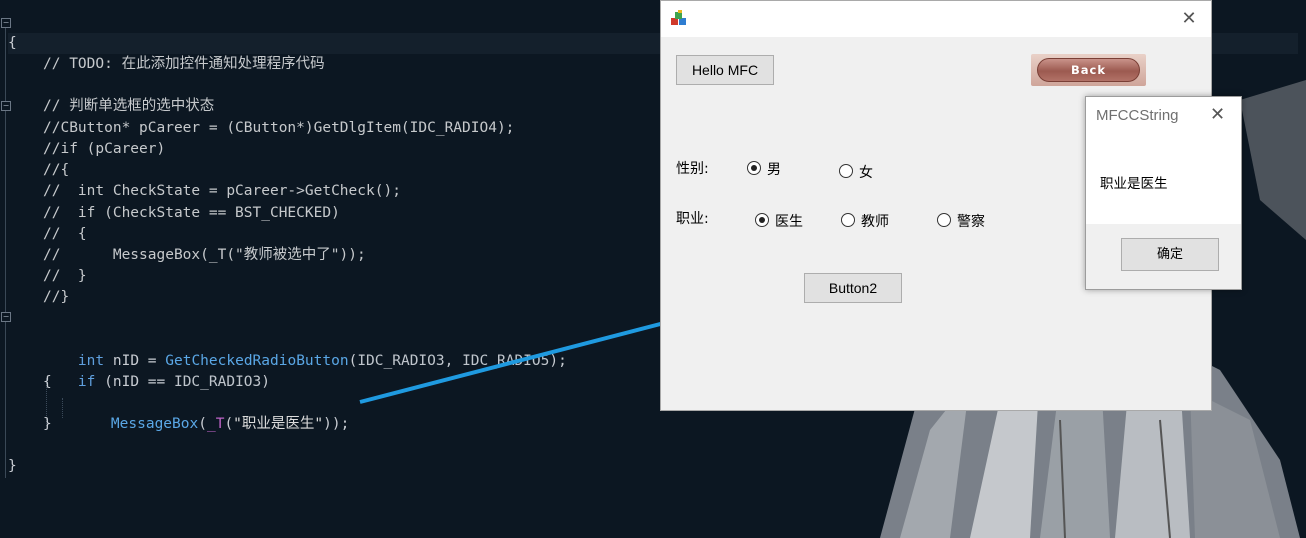 The width and height of the screenshot is (1306, 538). What do you see at coordinates (853, 288) in the screenshot?
I see `button2: Button2` at bounding box center [853, 288].